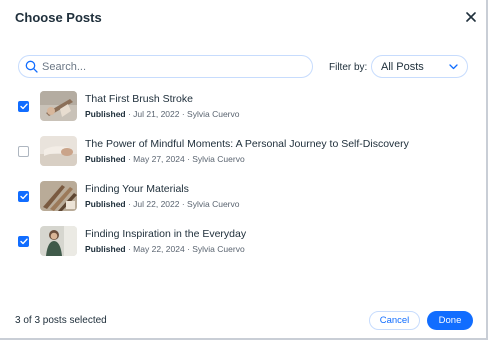  I want to click on post-title: That First Brush Stroke, so click(139, 98).